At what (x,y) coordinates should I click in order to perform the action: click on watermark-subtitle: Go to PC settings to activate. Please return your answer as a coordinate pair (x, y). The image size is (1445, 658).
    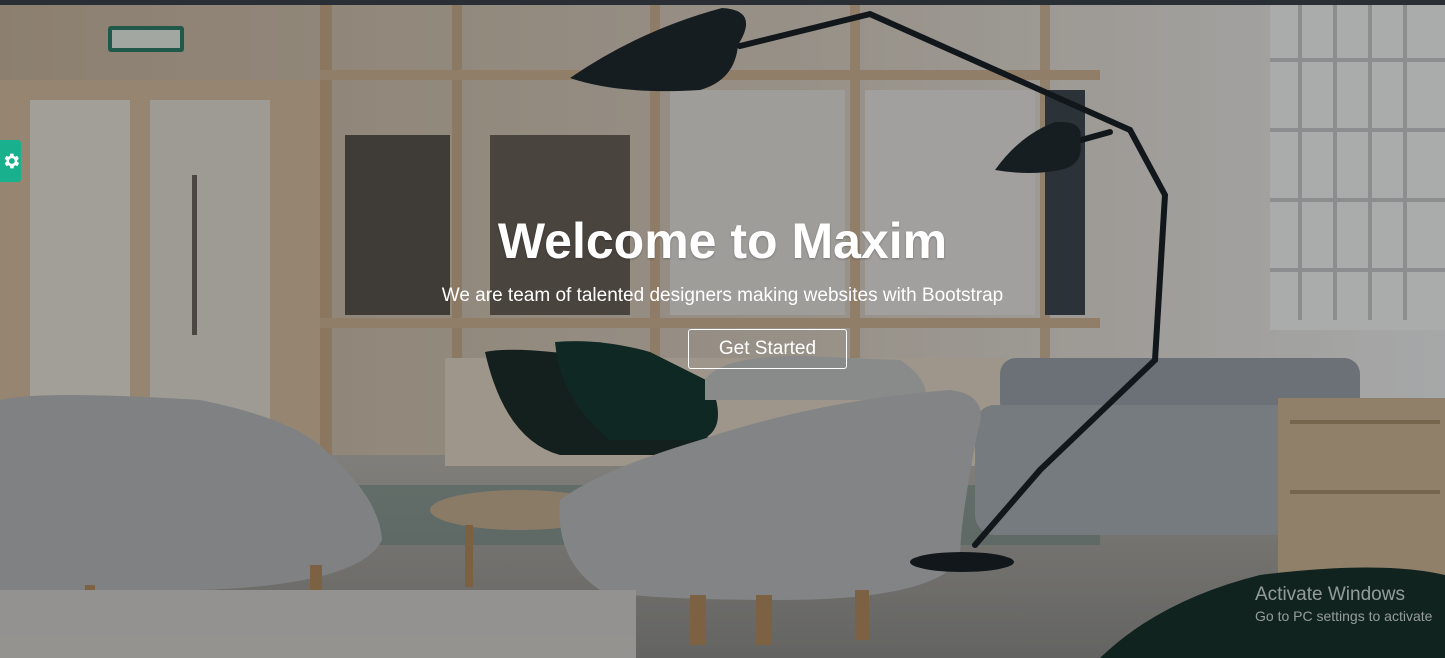
    Looking at the image, I should click on (1344, 616).